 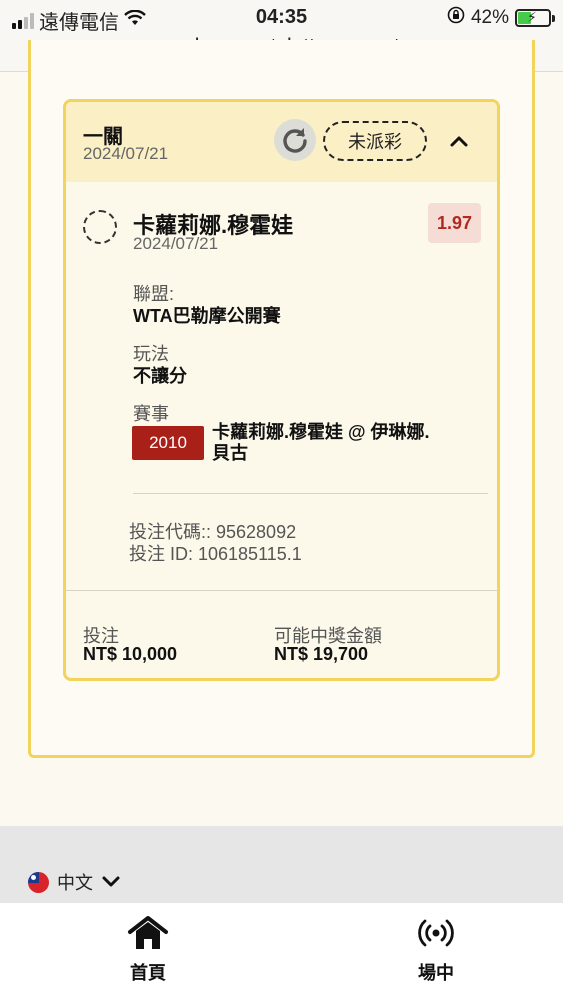 I want to click on bottom-nav: 首頁 場中, so click(x=281, y=951).